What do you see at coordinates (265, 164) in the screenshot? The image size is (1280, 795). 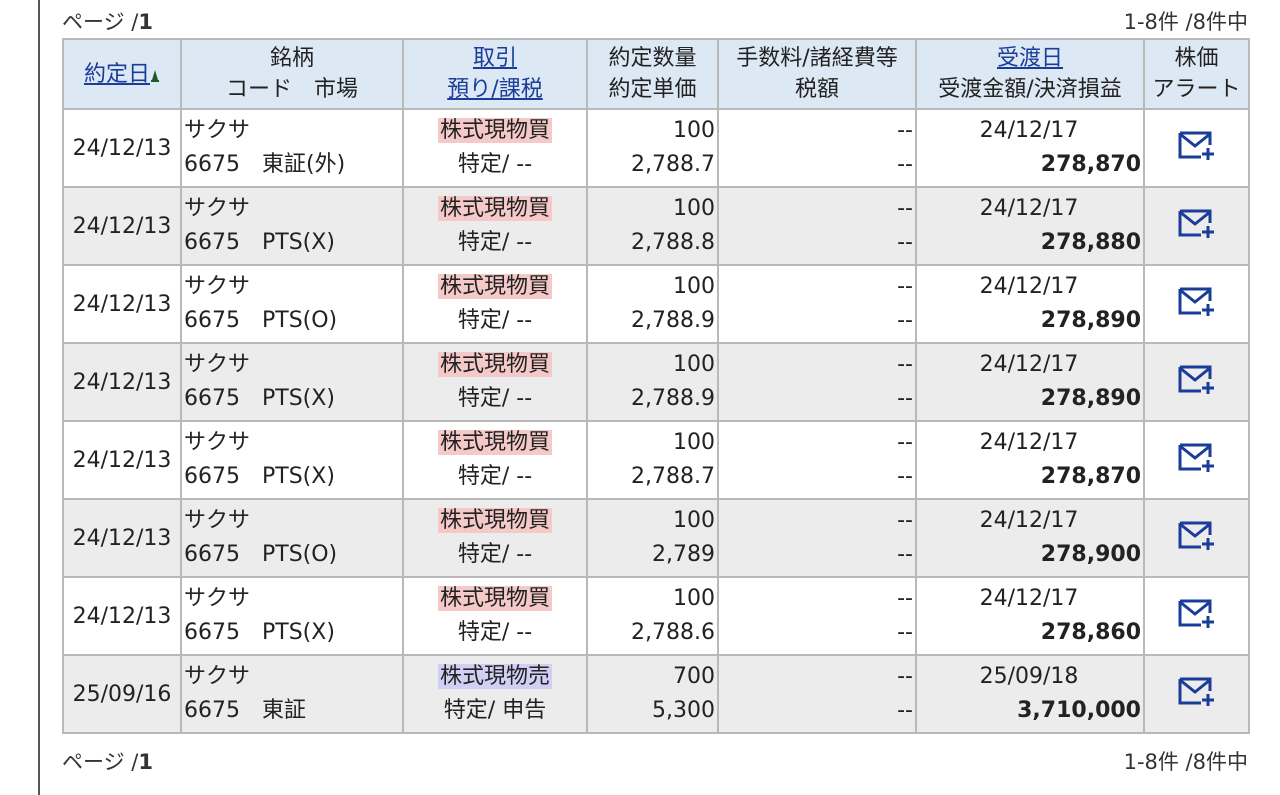 I see `issue-code-market: 6675 東証(外)` at bounding box center [265, 164].